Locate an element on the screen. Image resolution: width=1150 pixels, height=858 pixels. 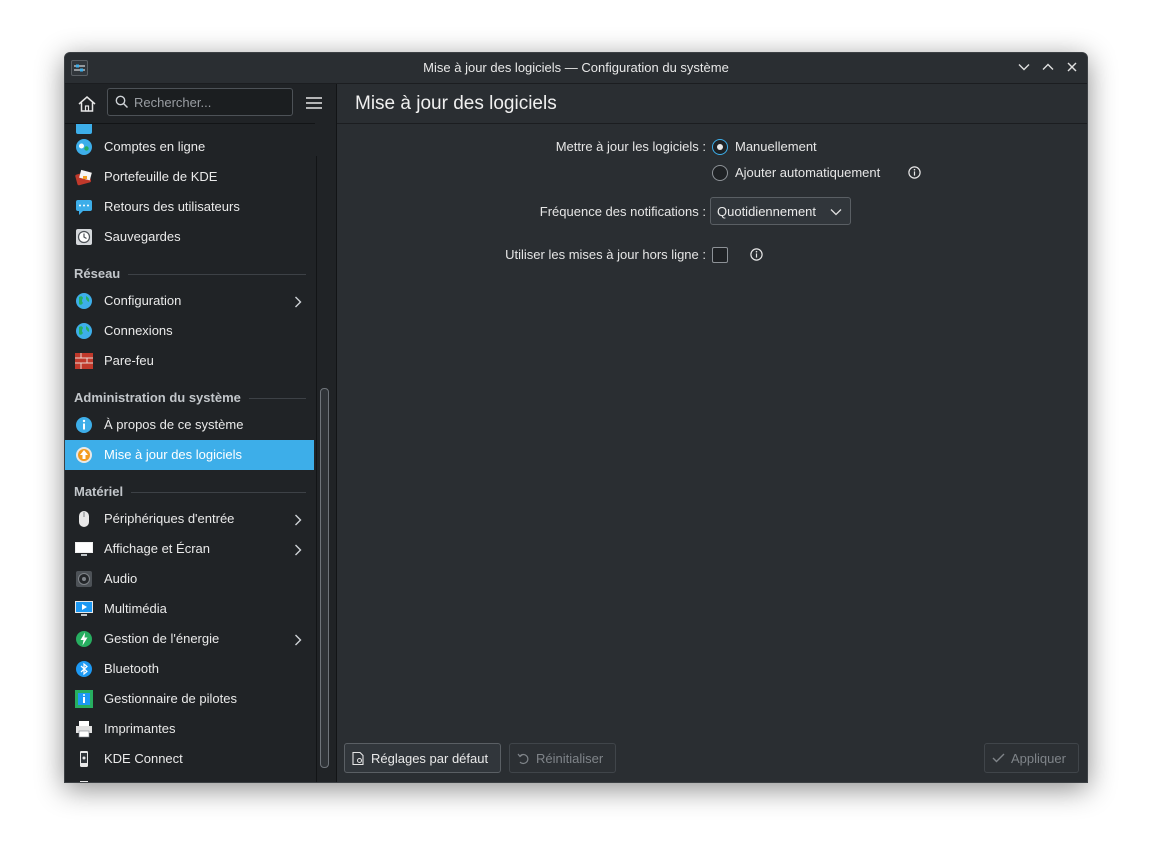
notification-frequency-select: Quotidiennement is located at coordinates (780, 211).